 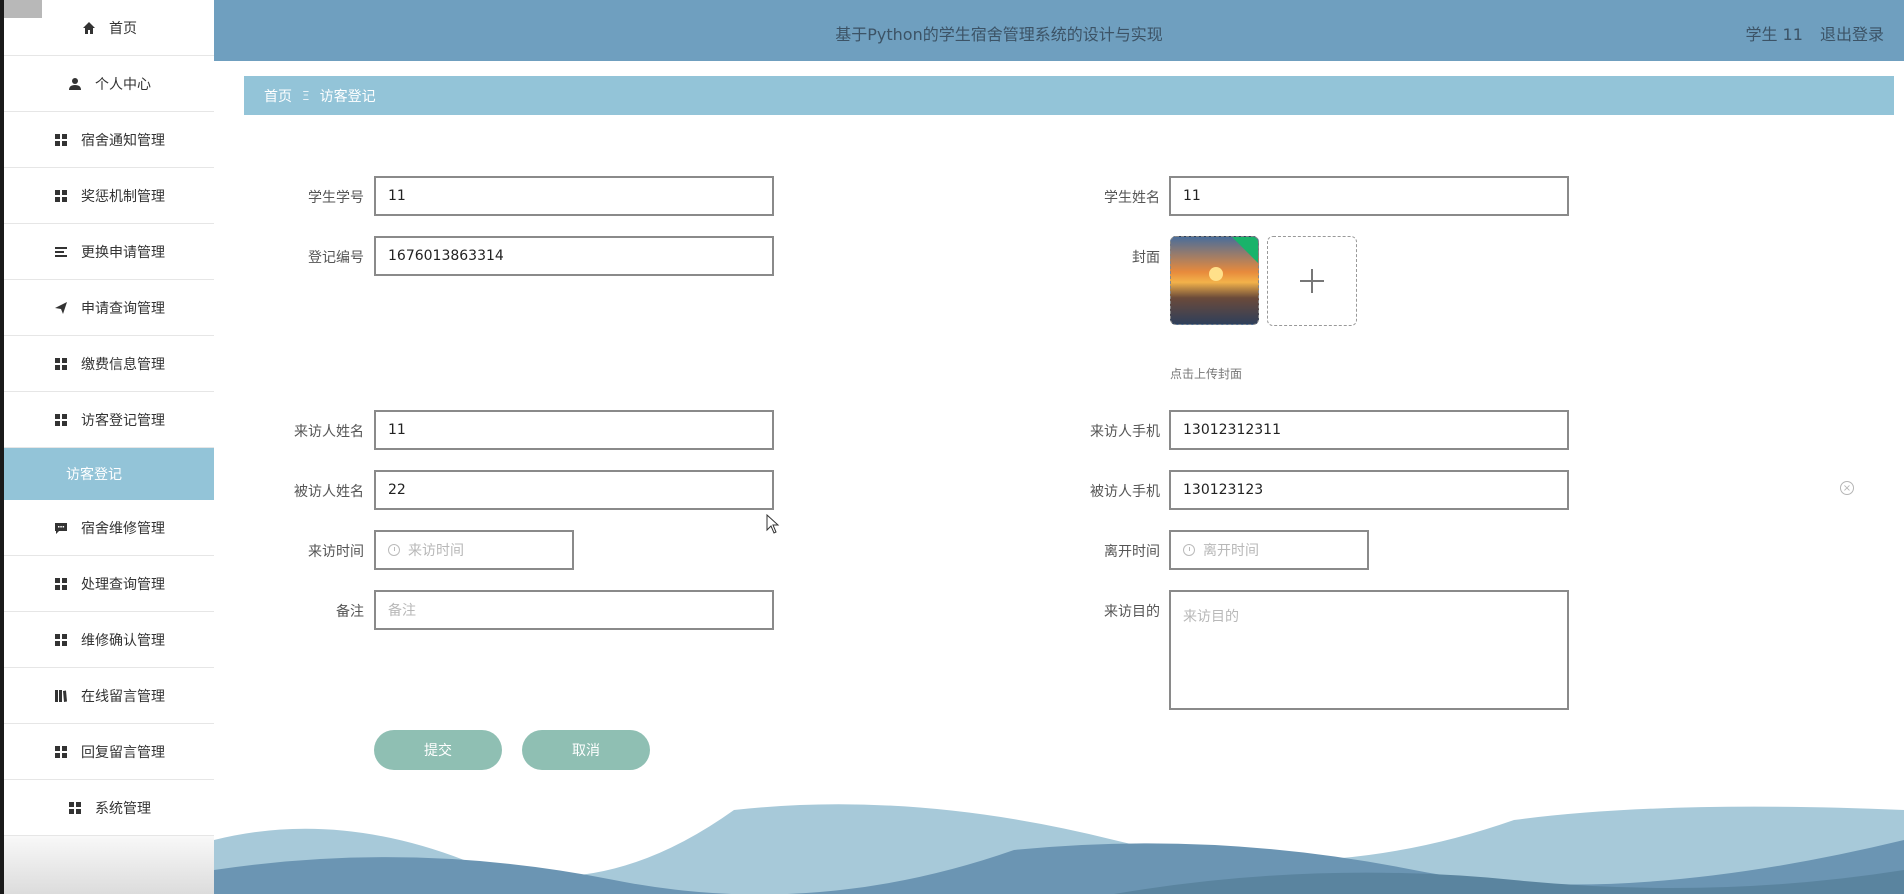 I want to click on logout-link: 退出登录, so click(x=1852, y=34).